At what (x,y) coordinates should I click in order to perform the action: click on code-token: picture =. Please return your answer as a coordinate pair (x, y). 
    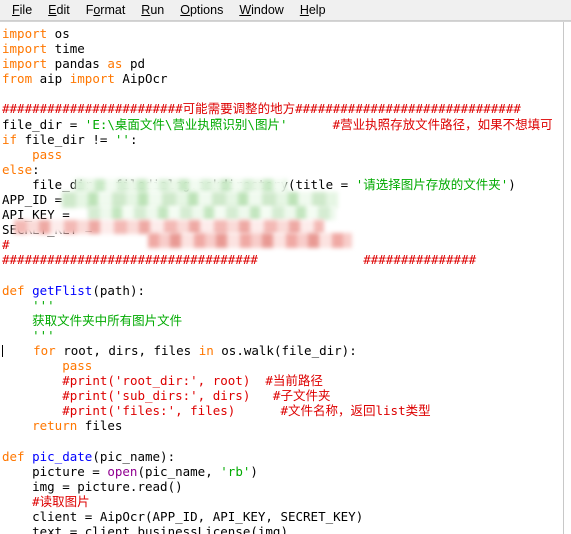
    Looking at the image, I should click on (55, 471).